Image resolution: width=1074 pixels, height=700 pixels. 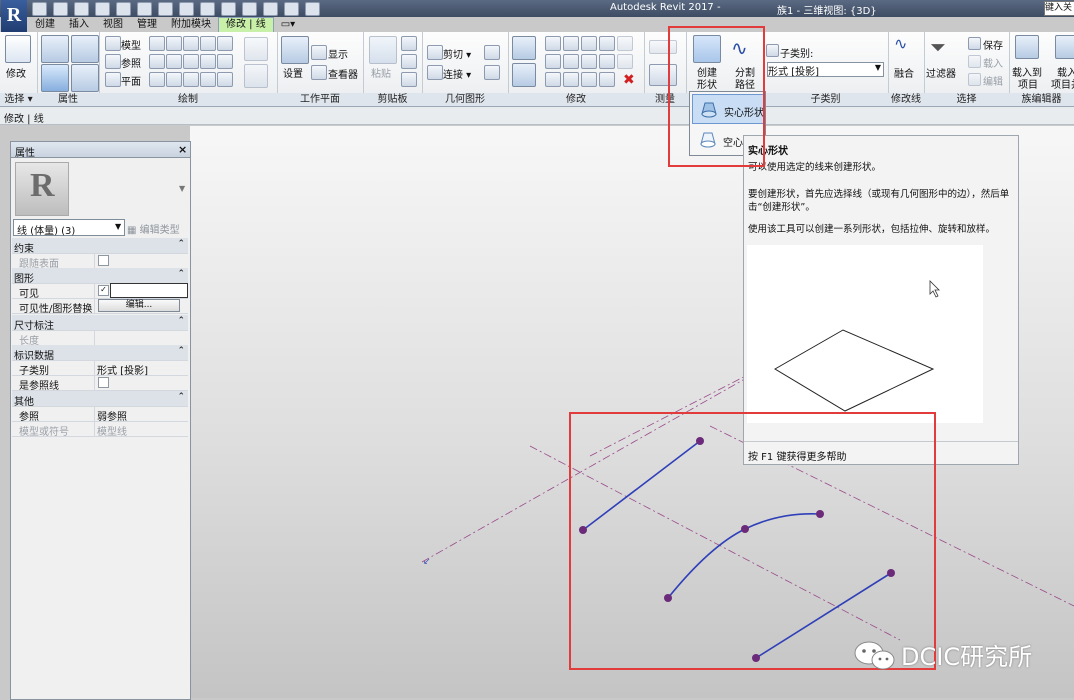 What do you see at coordinates (938, 47) in the screenshot?
I see `filter-icon: ⏷` at bounding box center [938, 47].